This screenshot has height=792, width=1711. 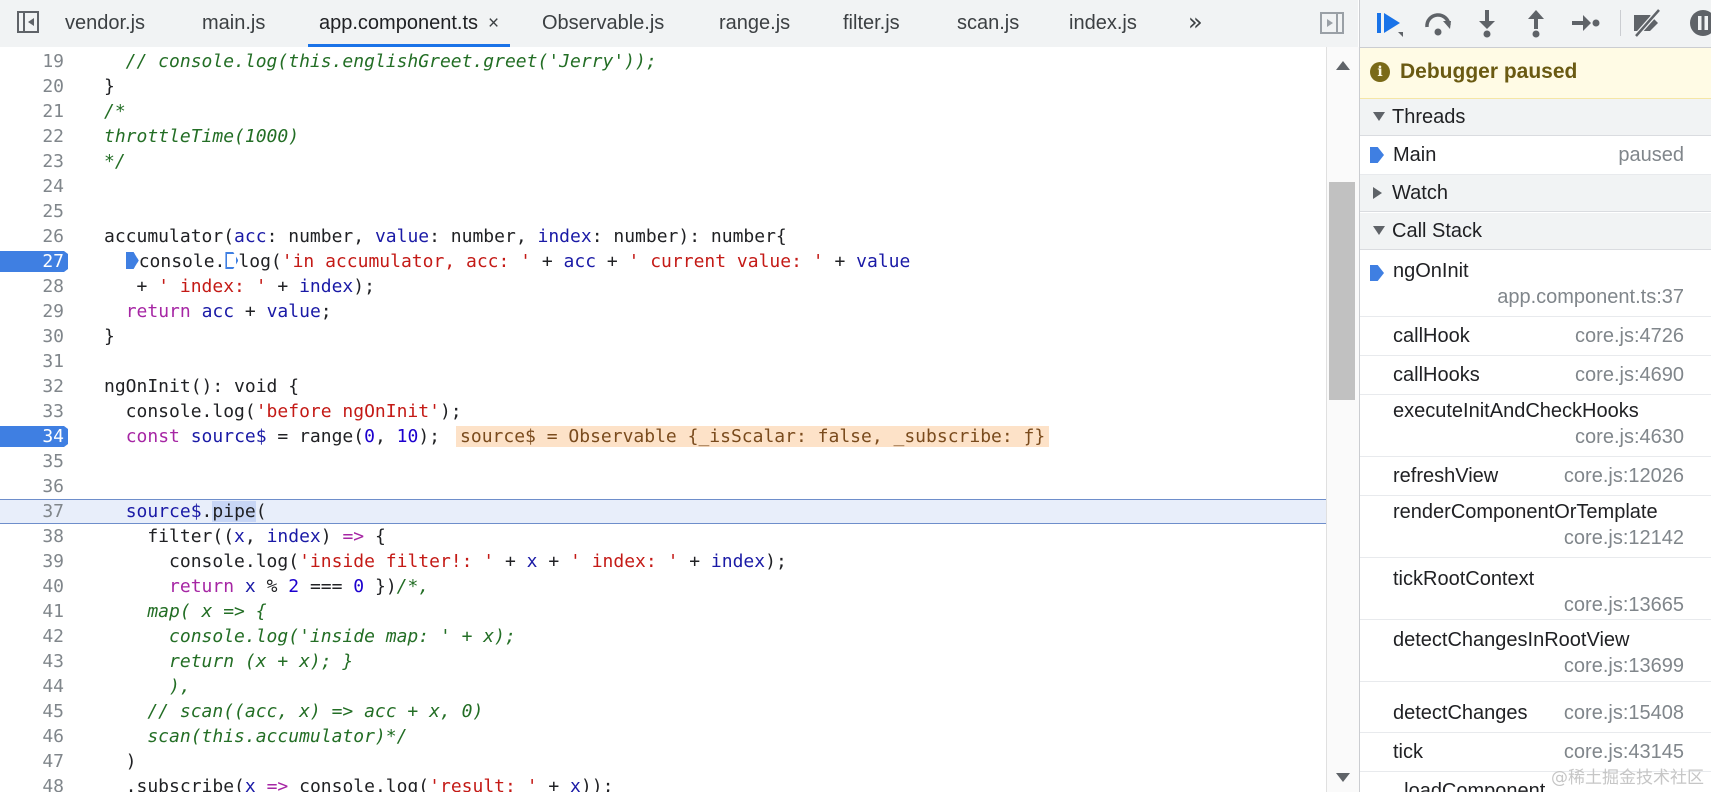 I want to click on scroll-down-icon, so click(x=1343, y=777).